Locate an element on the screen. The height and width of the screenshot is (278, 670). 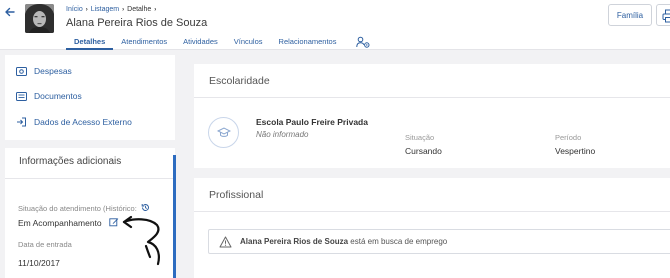
family-button: Família is located at coordinates (630, 15).